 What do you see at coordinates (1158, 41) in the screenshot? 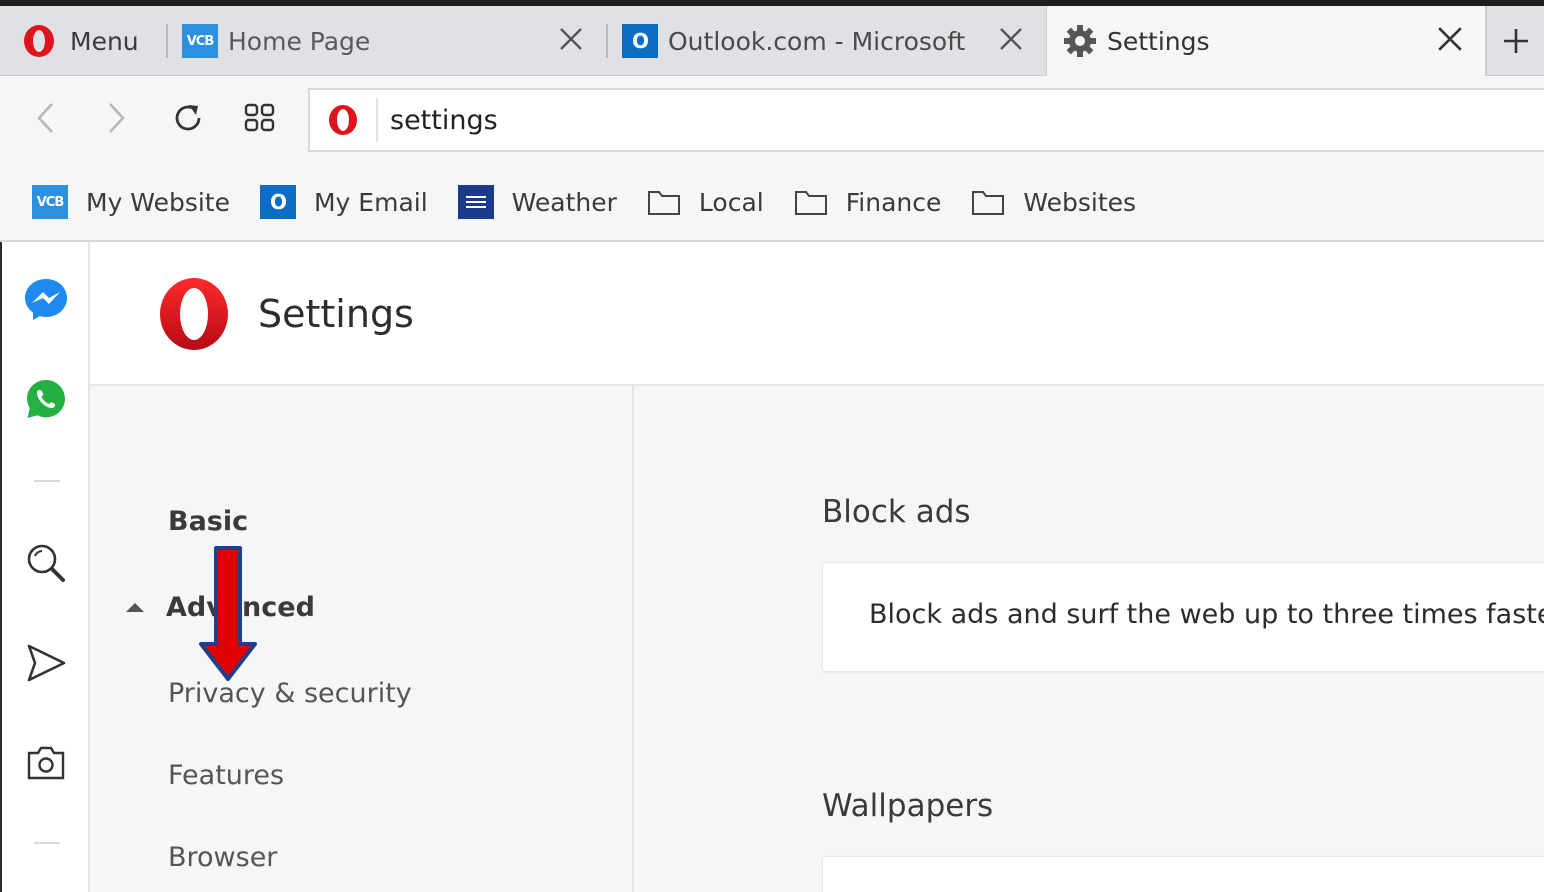
I see `tab-label: Settings` at bounding box center [1158, 41].